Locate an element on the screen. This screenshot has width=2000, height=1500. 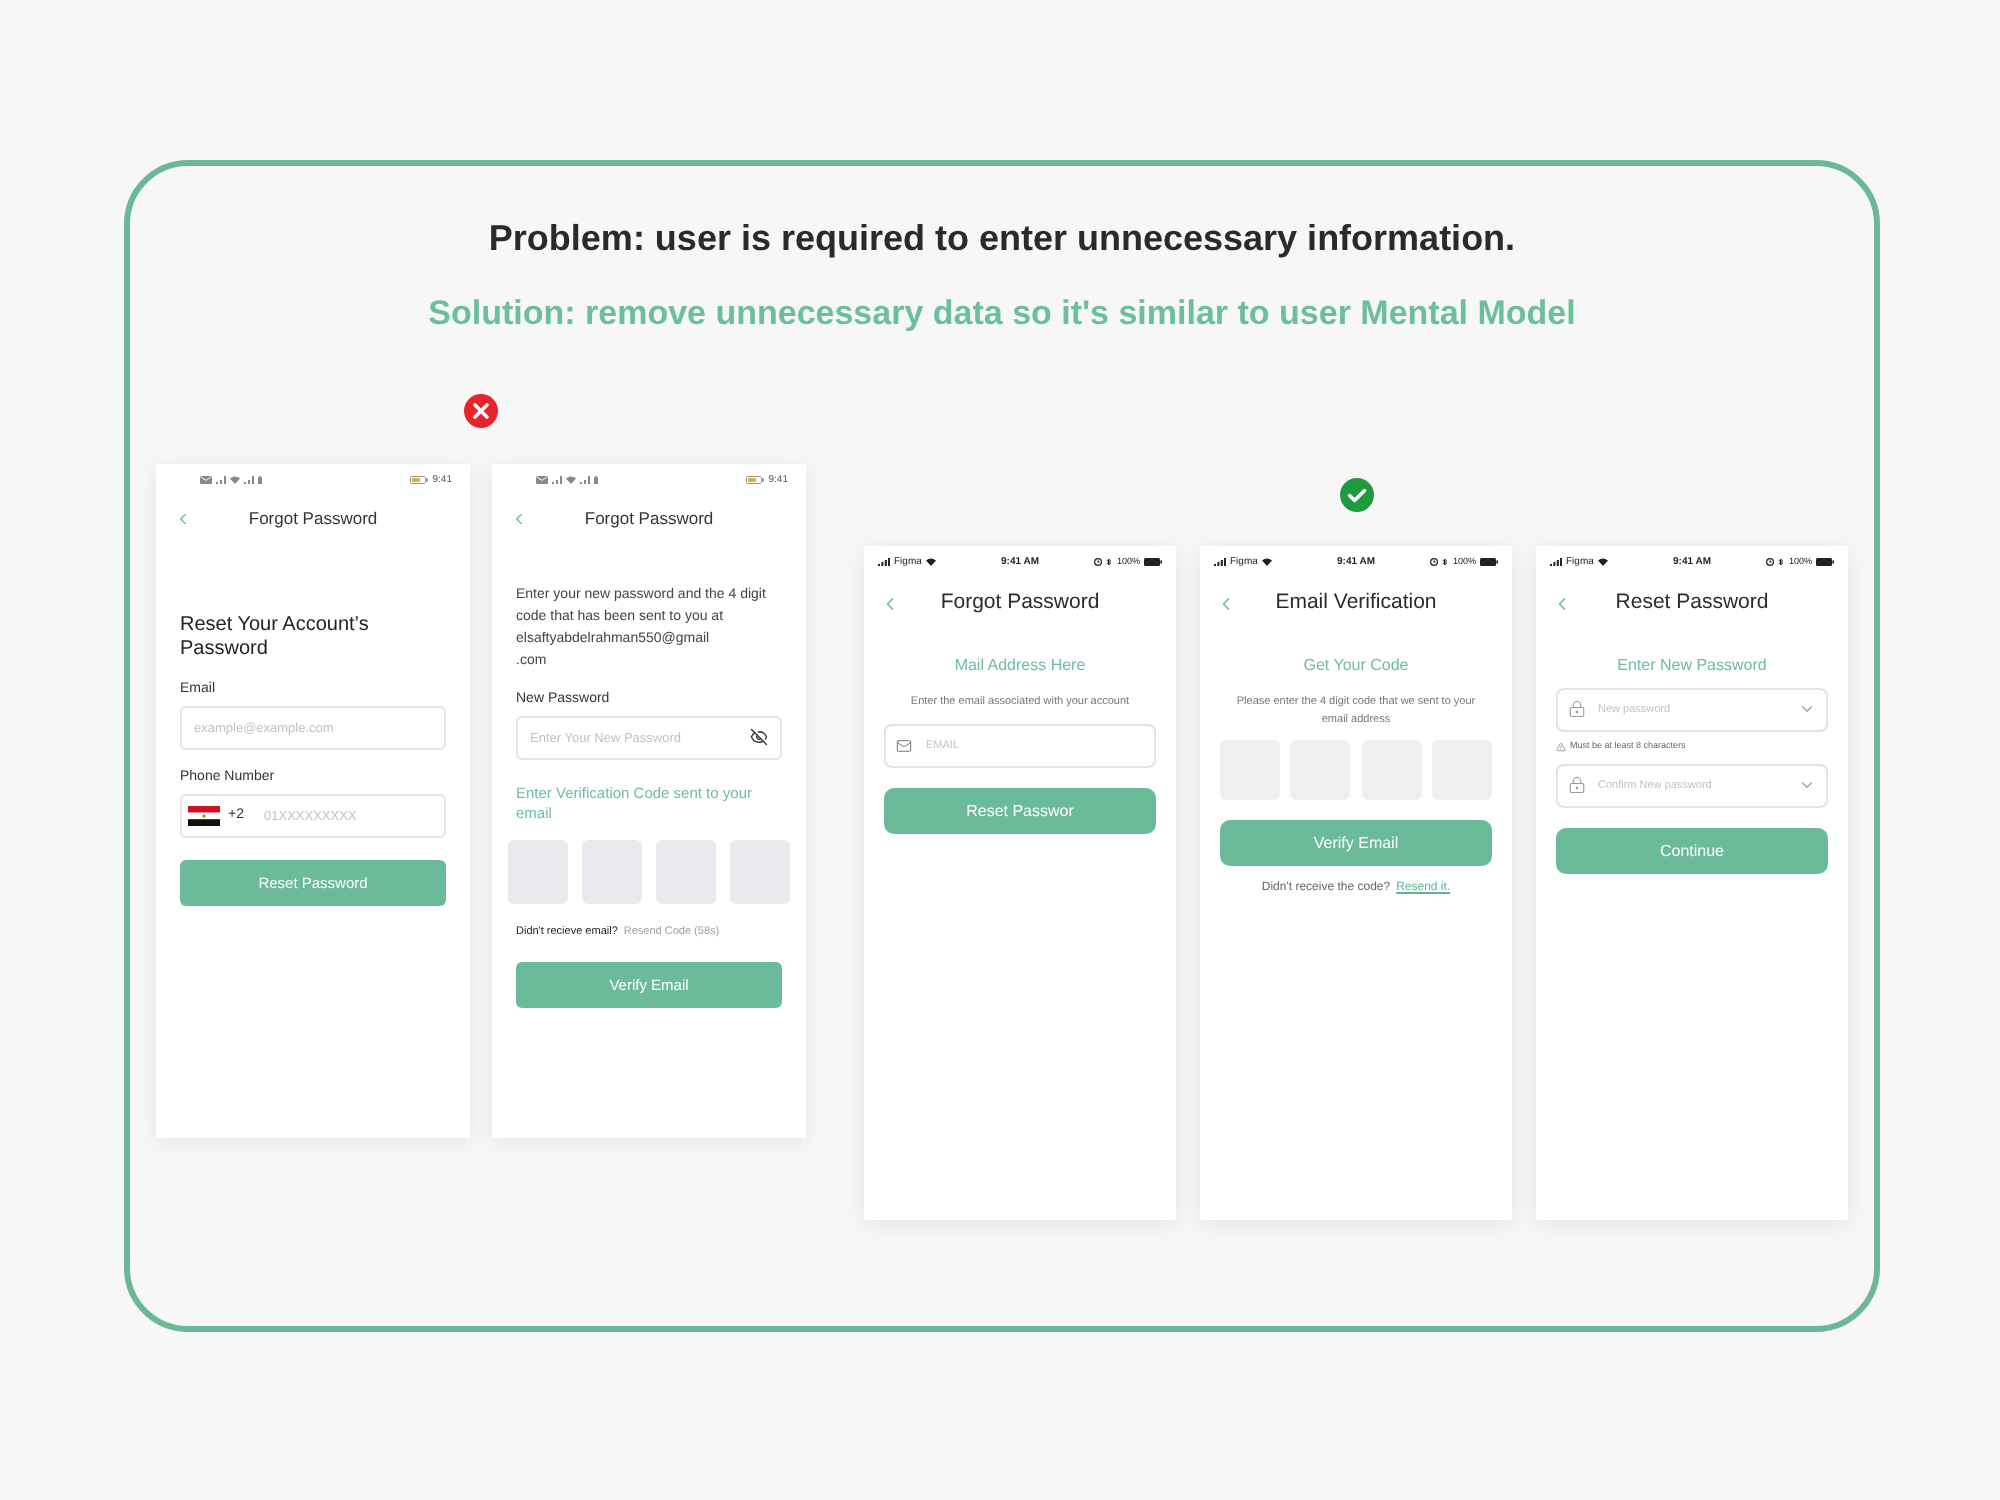
check-icon is located at coordinates (1356, 495).